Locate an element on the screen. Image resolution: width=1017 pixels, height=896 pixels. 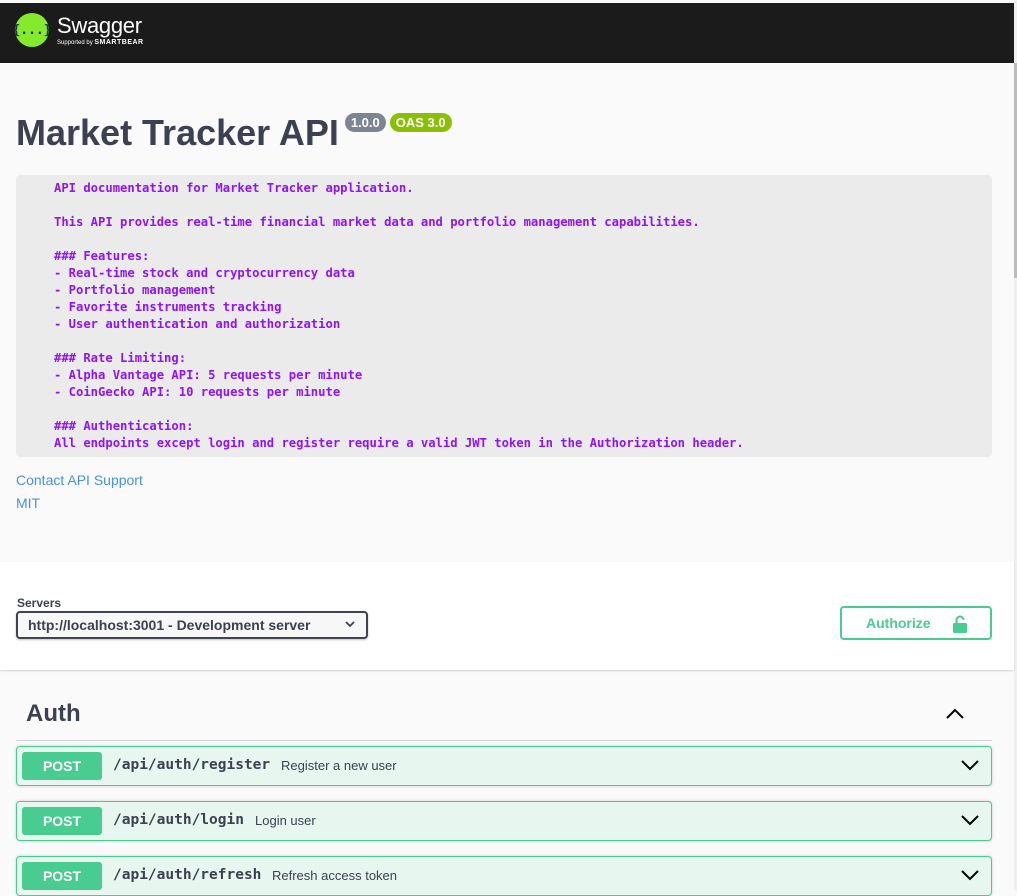
operation-row: POST /api/auth/login Login user is located at coordinates (504, 821).